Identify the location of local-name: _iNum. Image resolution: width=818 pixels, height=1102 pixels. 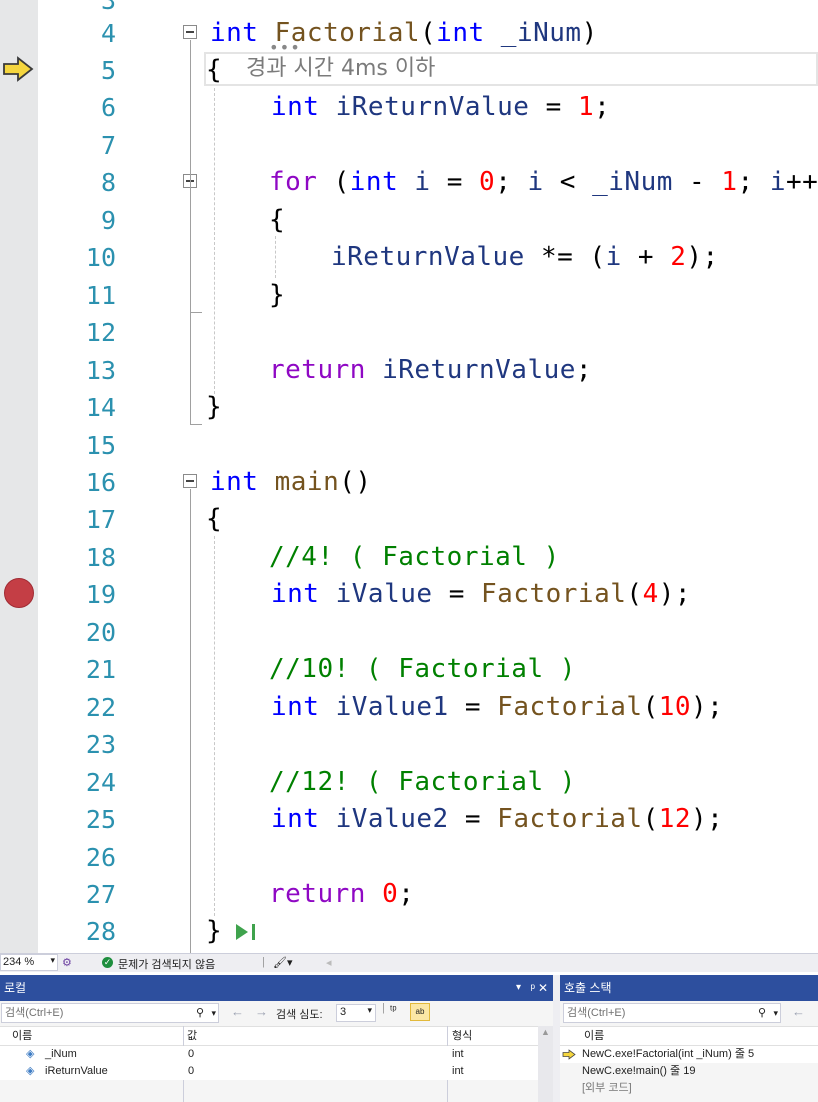
(61, 1054).